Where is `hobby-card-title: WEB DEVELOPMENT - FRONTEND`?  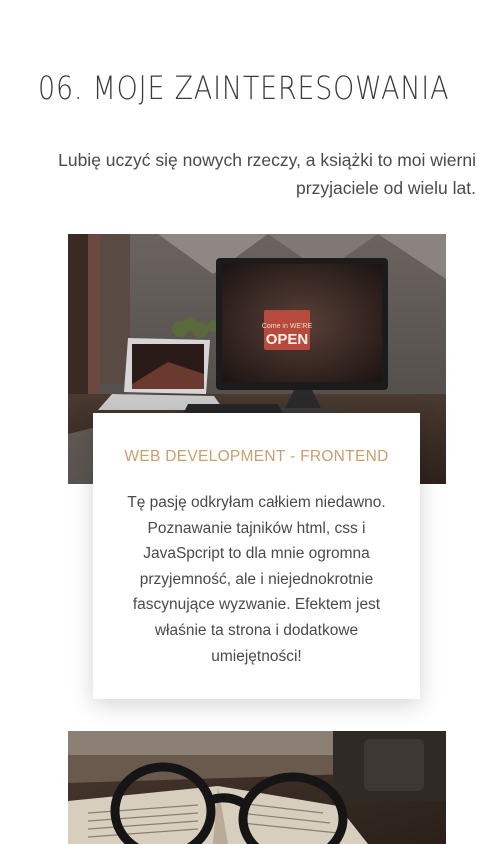 hobby-card-title: WEB DEVELOPMENT - FRONTEND is located at coordinates (256, 456).